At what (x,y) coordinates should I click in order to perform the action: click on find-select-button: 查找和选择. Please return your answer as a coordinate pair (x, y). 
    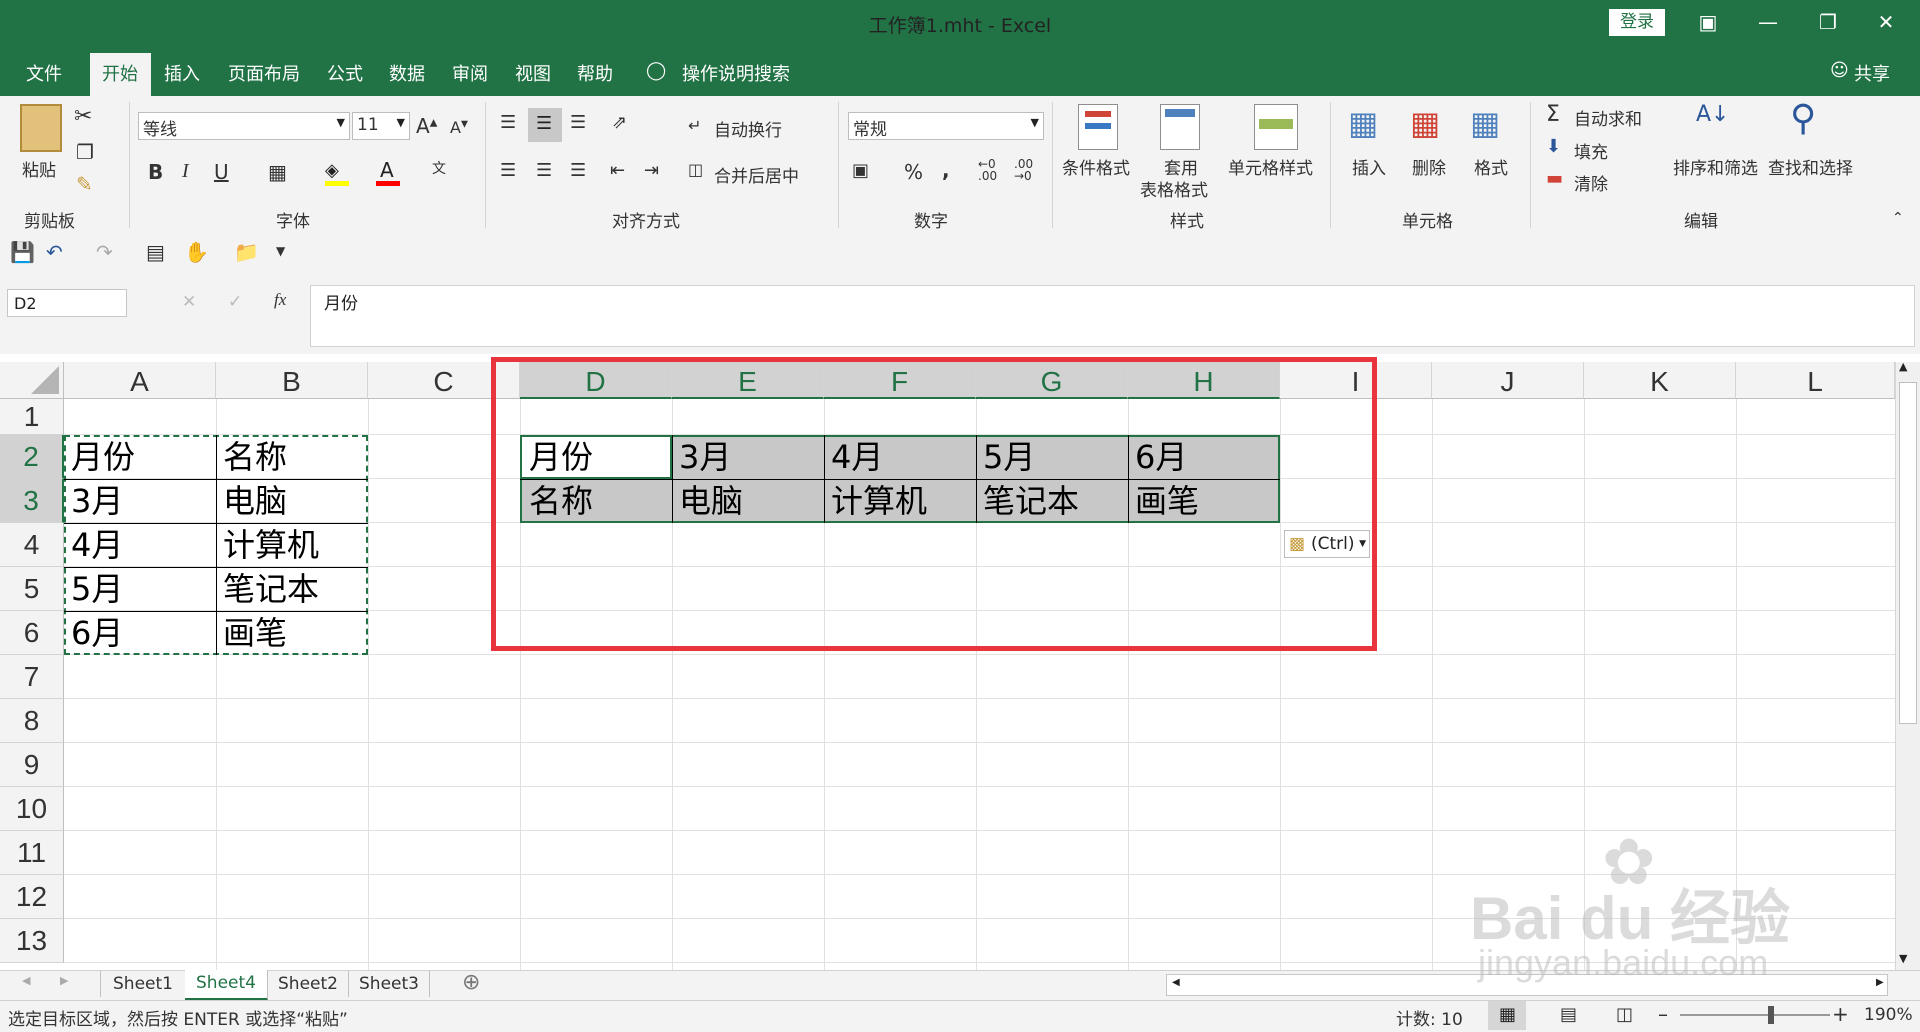
    Looking at the image, I should click on (1810, 166).